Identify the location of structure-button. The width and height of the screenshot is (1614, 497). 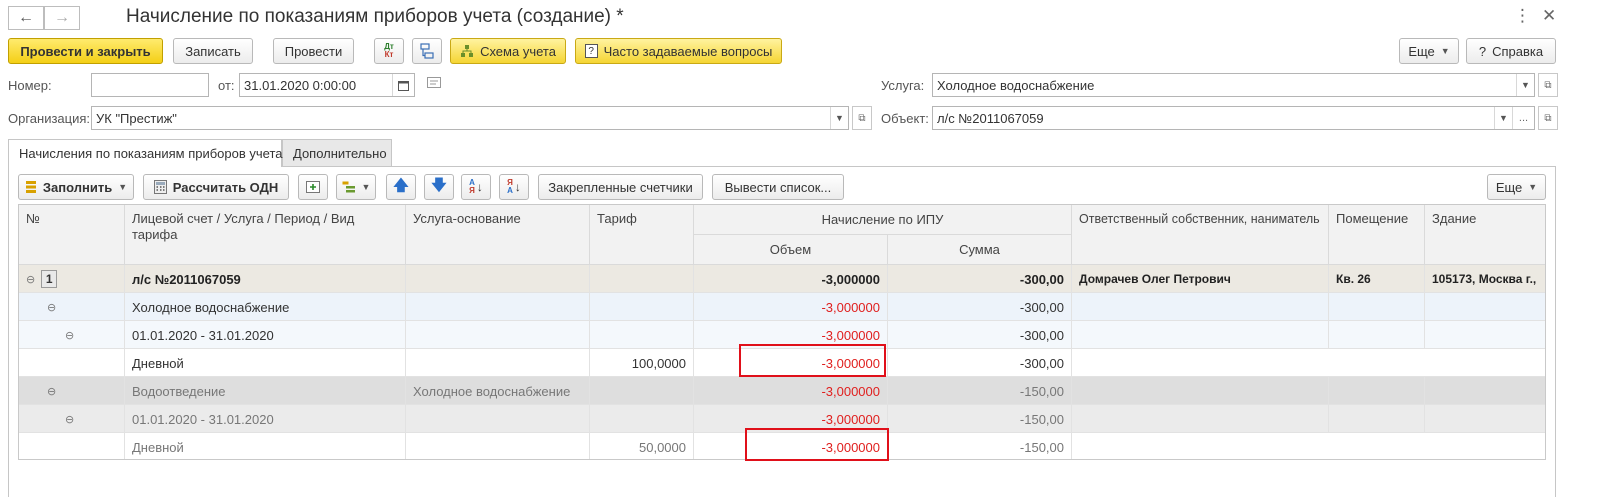
(427, 51).